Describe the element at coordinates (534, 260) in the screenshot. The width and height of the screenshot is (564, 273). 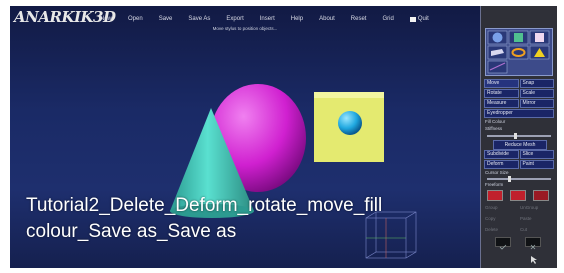
I see `mouse-pointer-icon` at that location.